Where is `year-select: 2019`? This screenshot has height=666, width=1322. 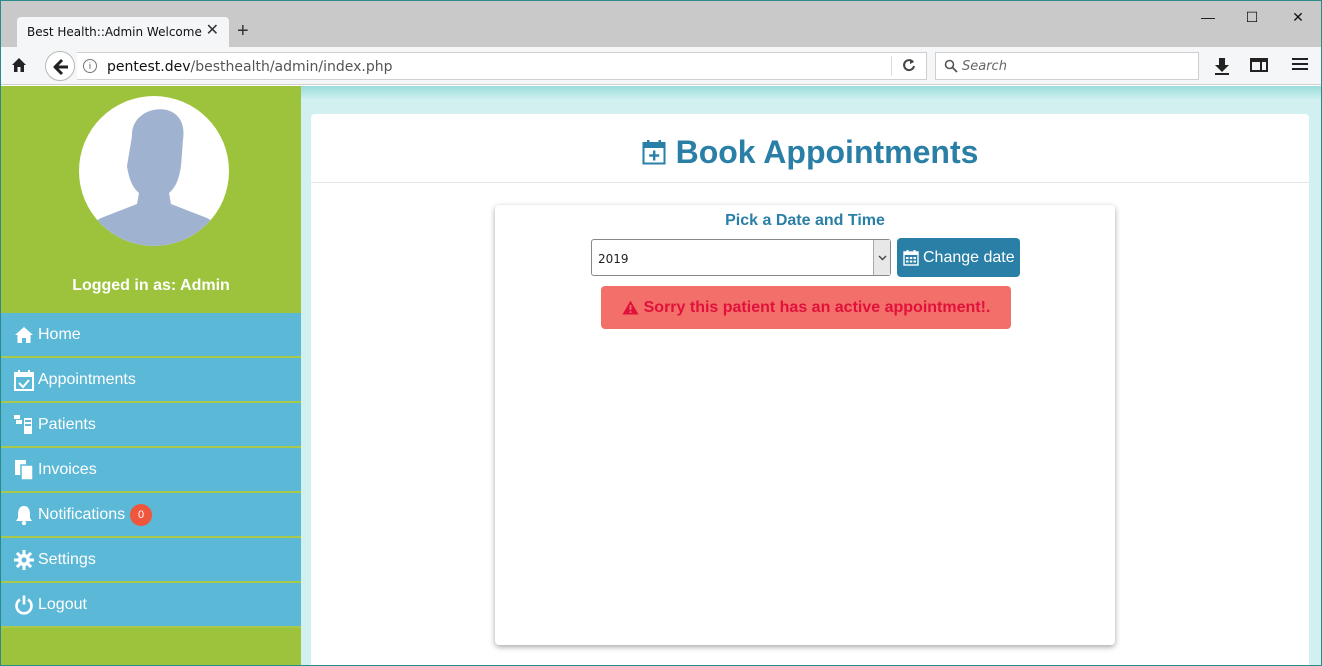 year-select: 2019 is located at coordinates (741, 257).